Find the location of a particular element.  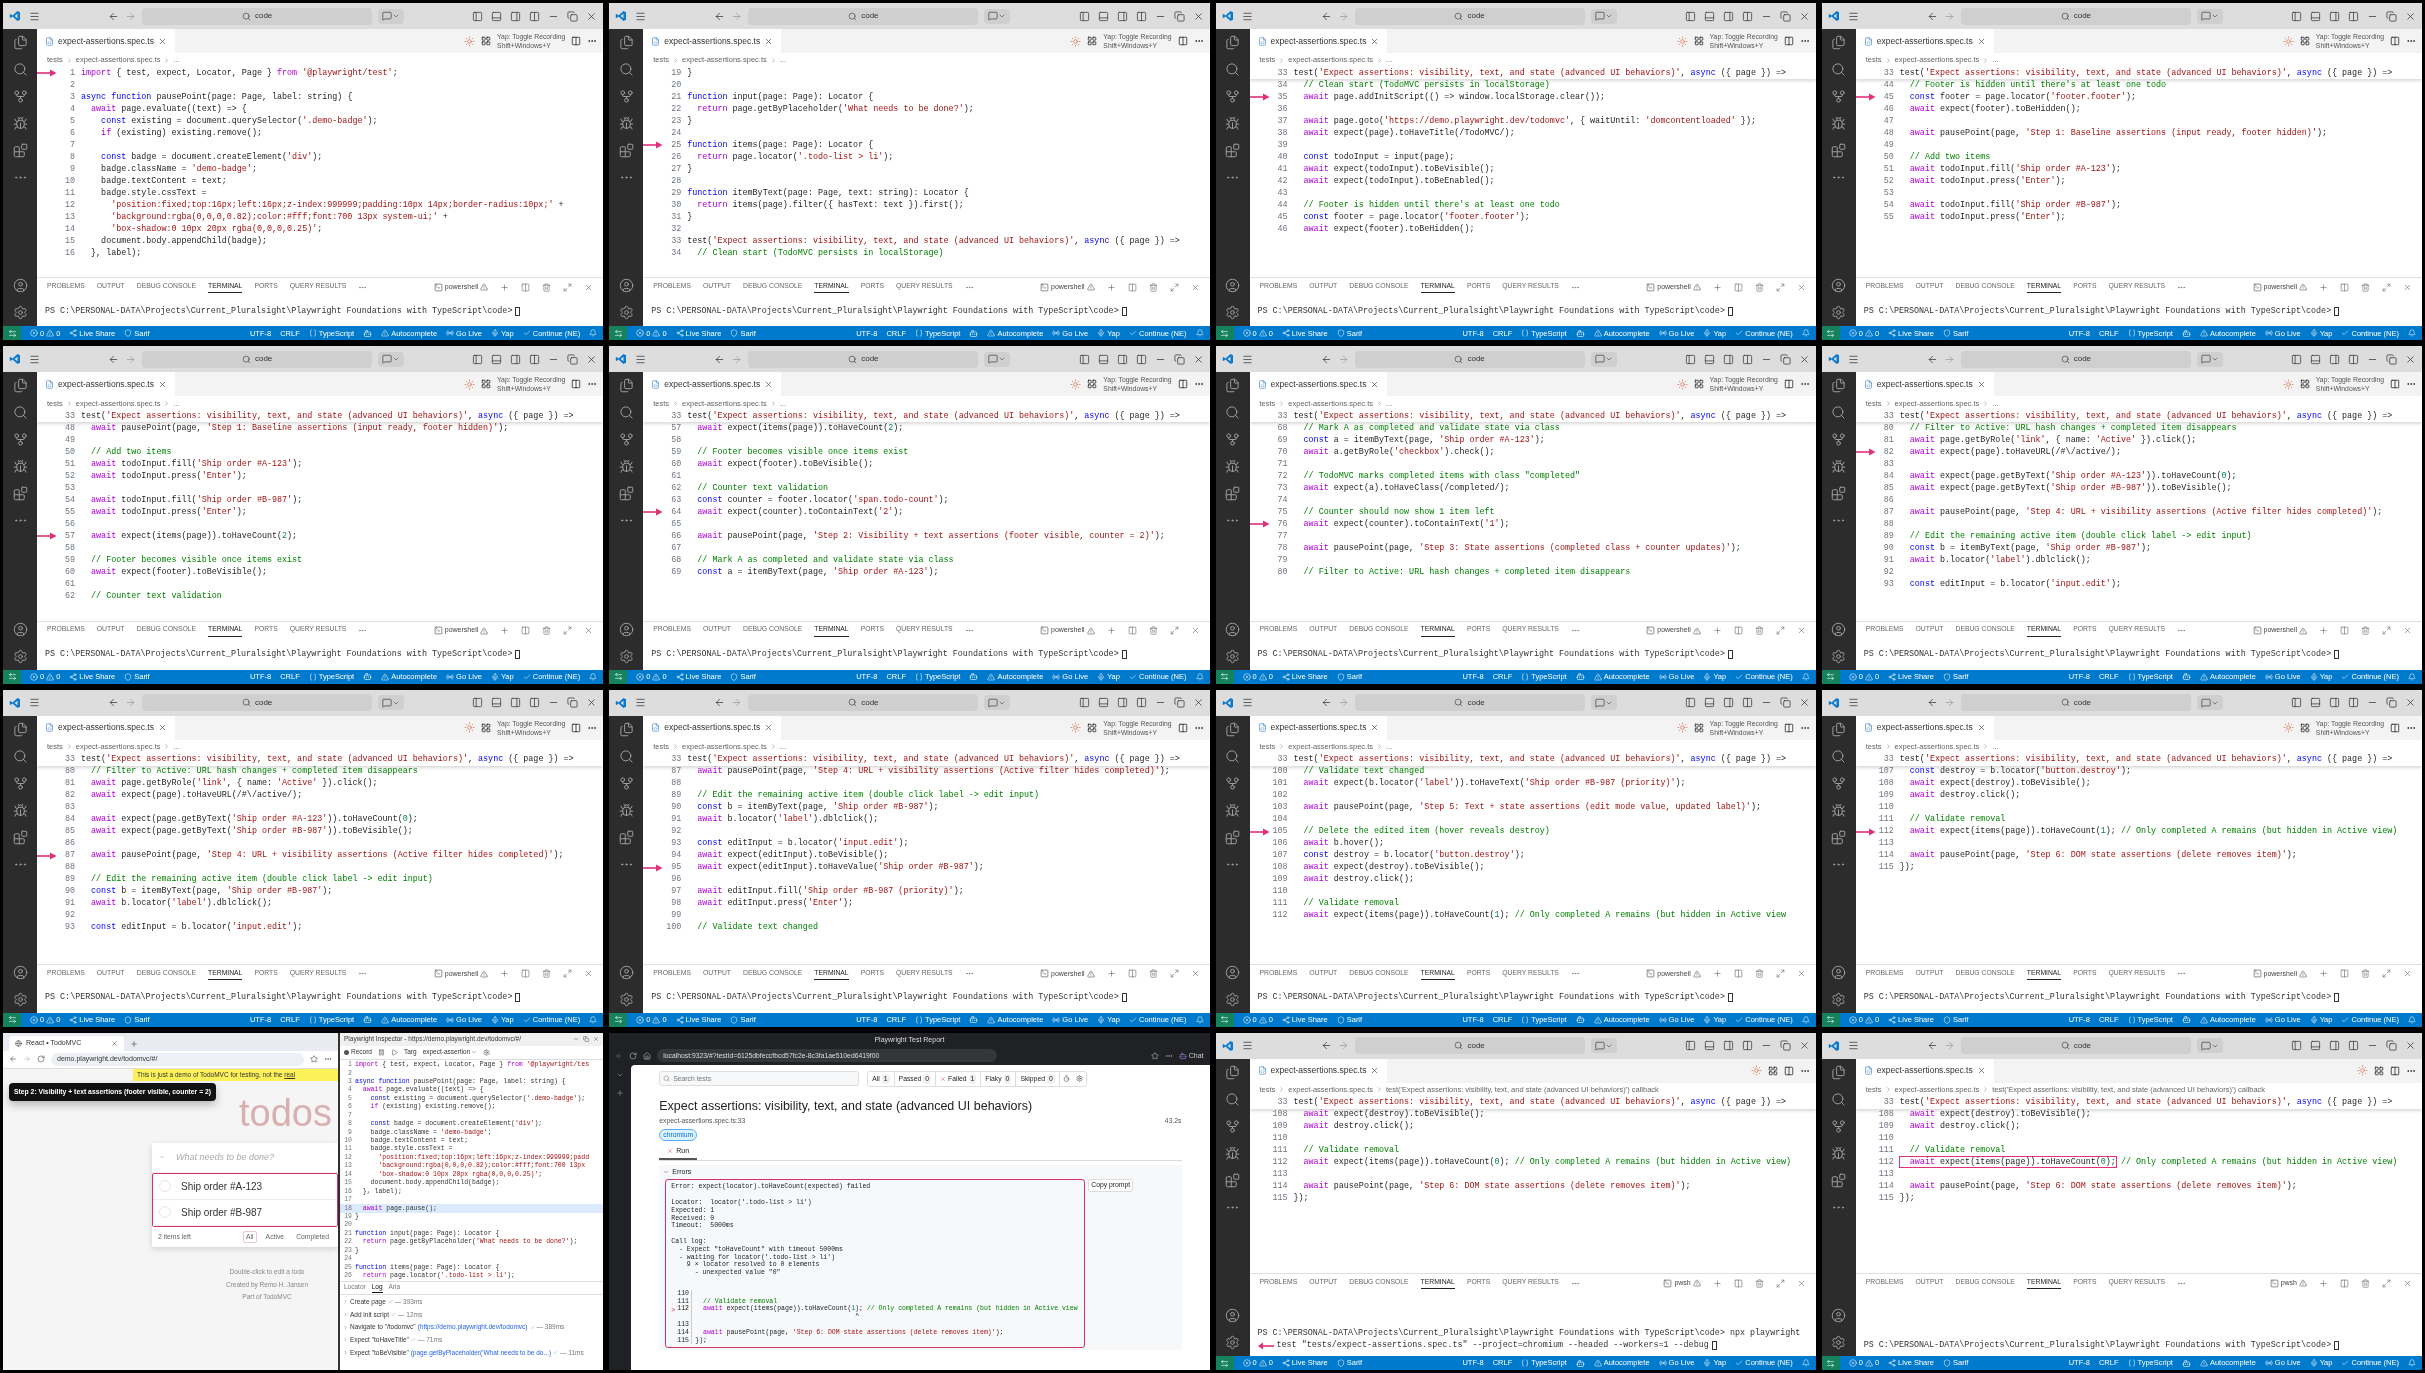

code-line: const a = itemByText(page, 'Ship order #A-123'); is located at coordinates (817, 572).